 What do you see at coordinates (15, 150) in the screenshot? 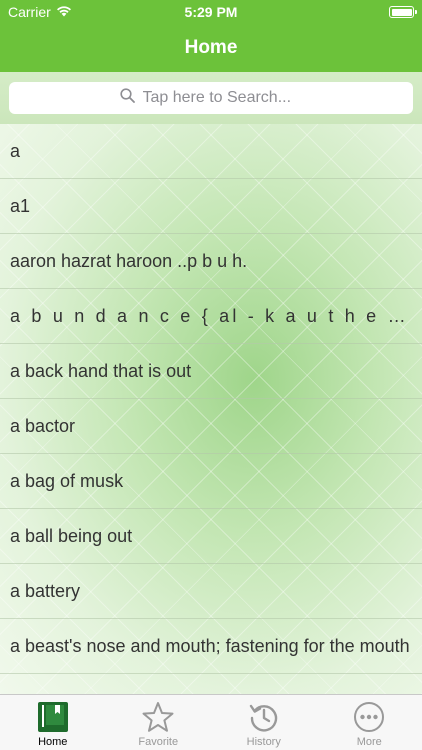
I see `list-item-label: a` at bounding box center [15, 150].